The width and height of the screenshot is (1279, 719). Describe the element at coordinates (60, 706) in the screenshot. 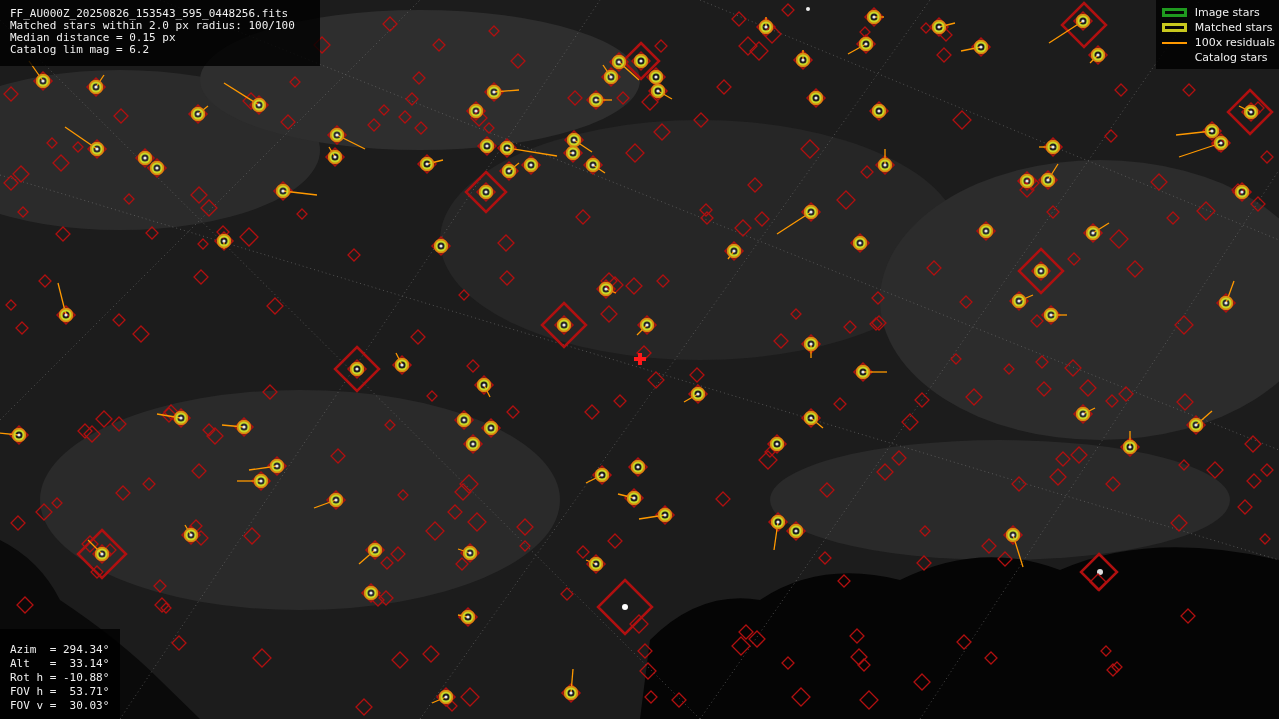

I see `pointing-line: FOV v = 30.03°` at that location.